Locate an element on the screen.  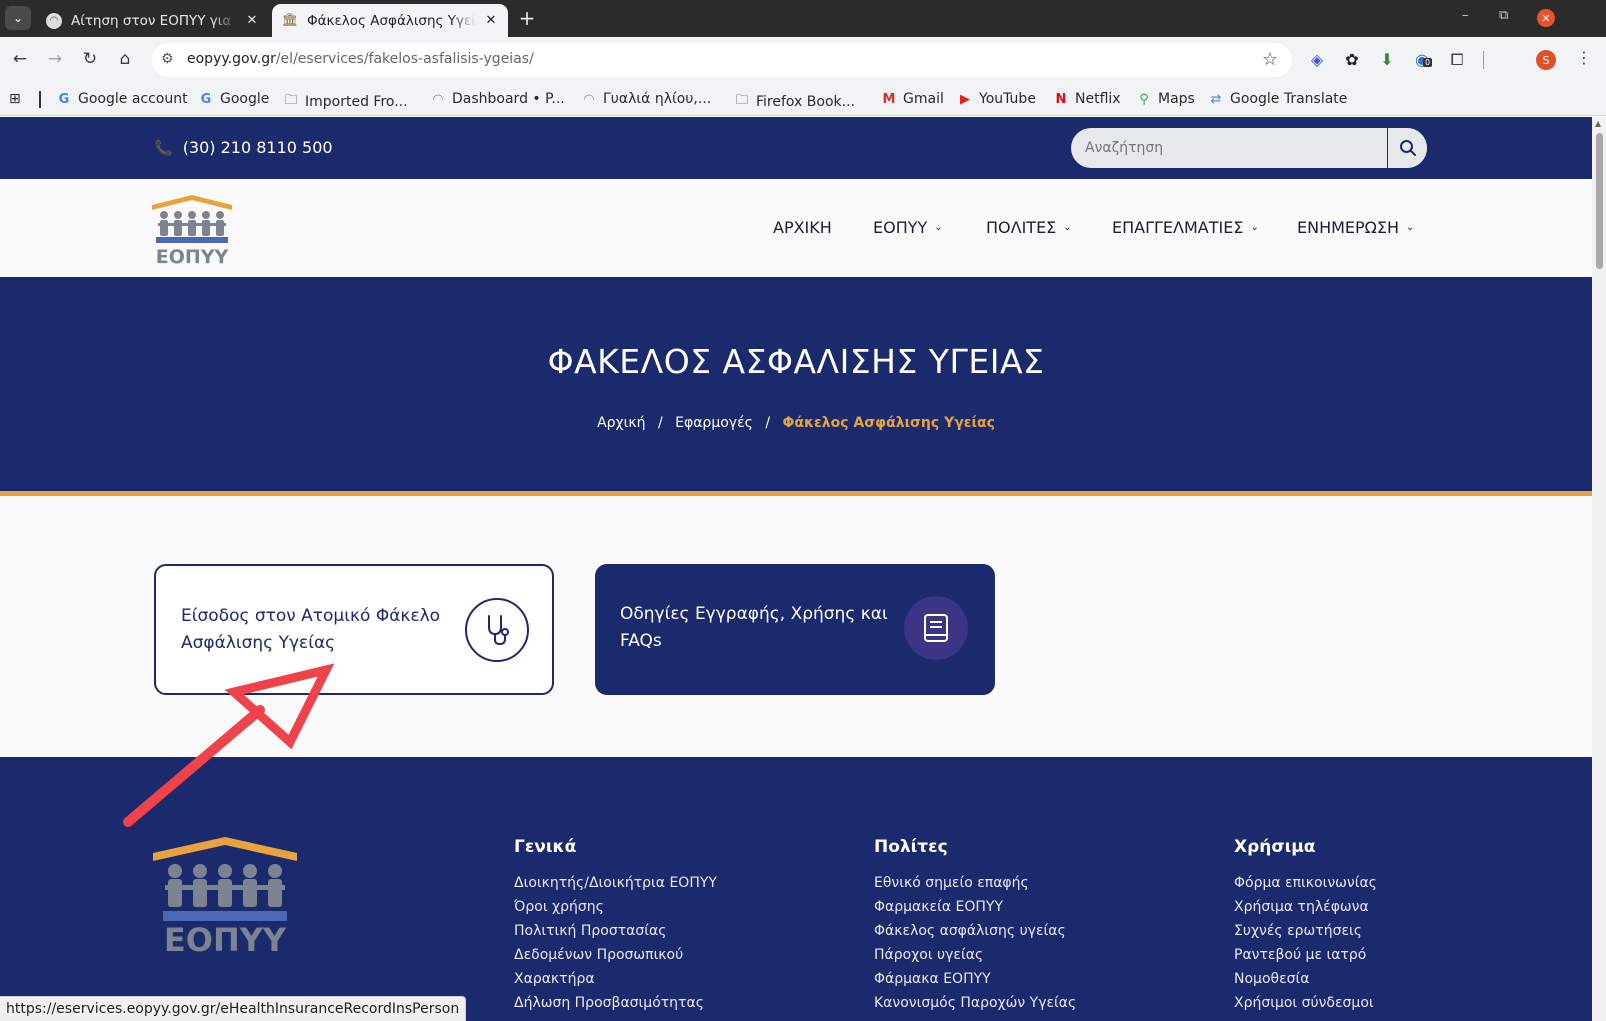
scrollbar-thumb is located at coordinates (1599, 201).